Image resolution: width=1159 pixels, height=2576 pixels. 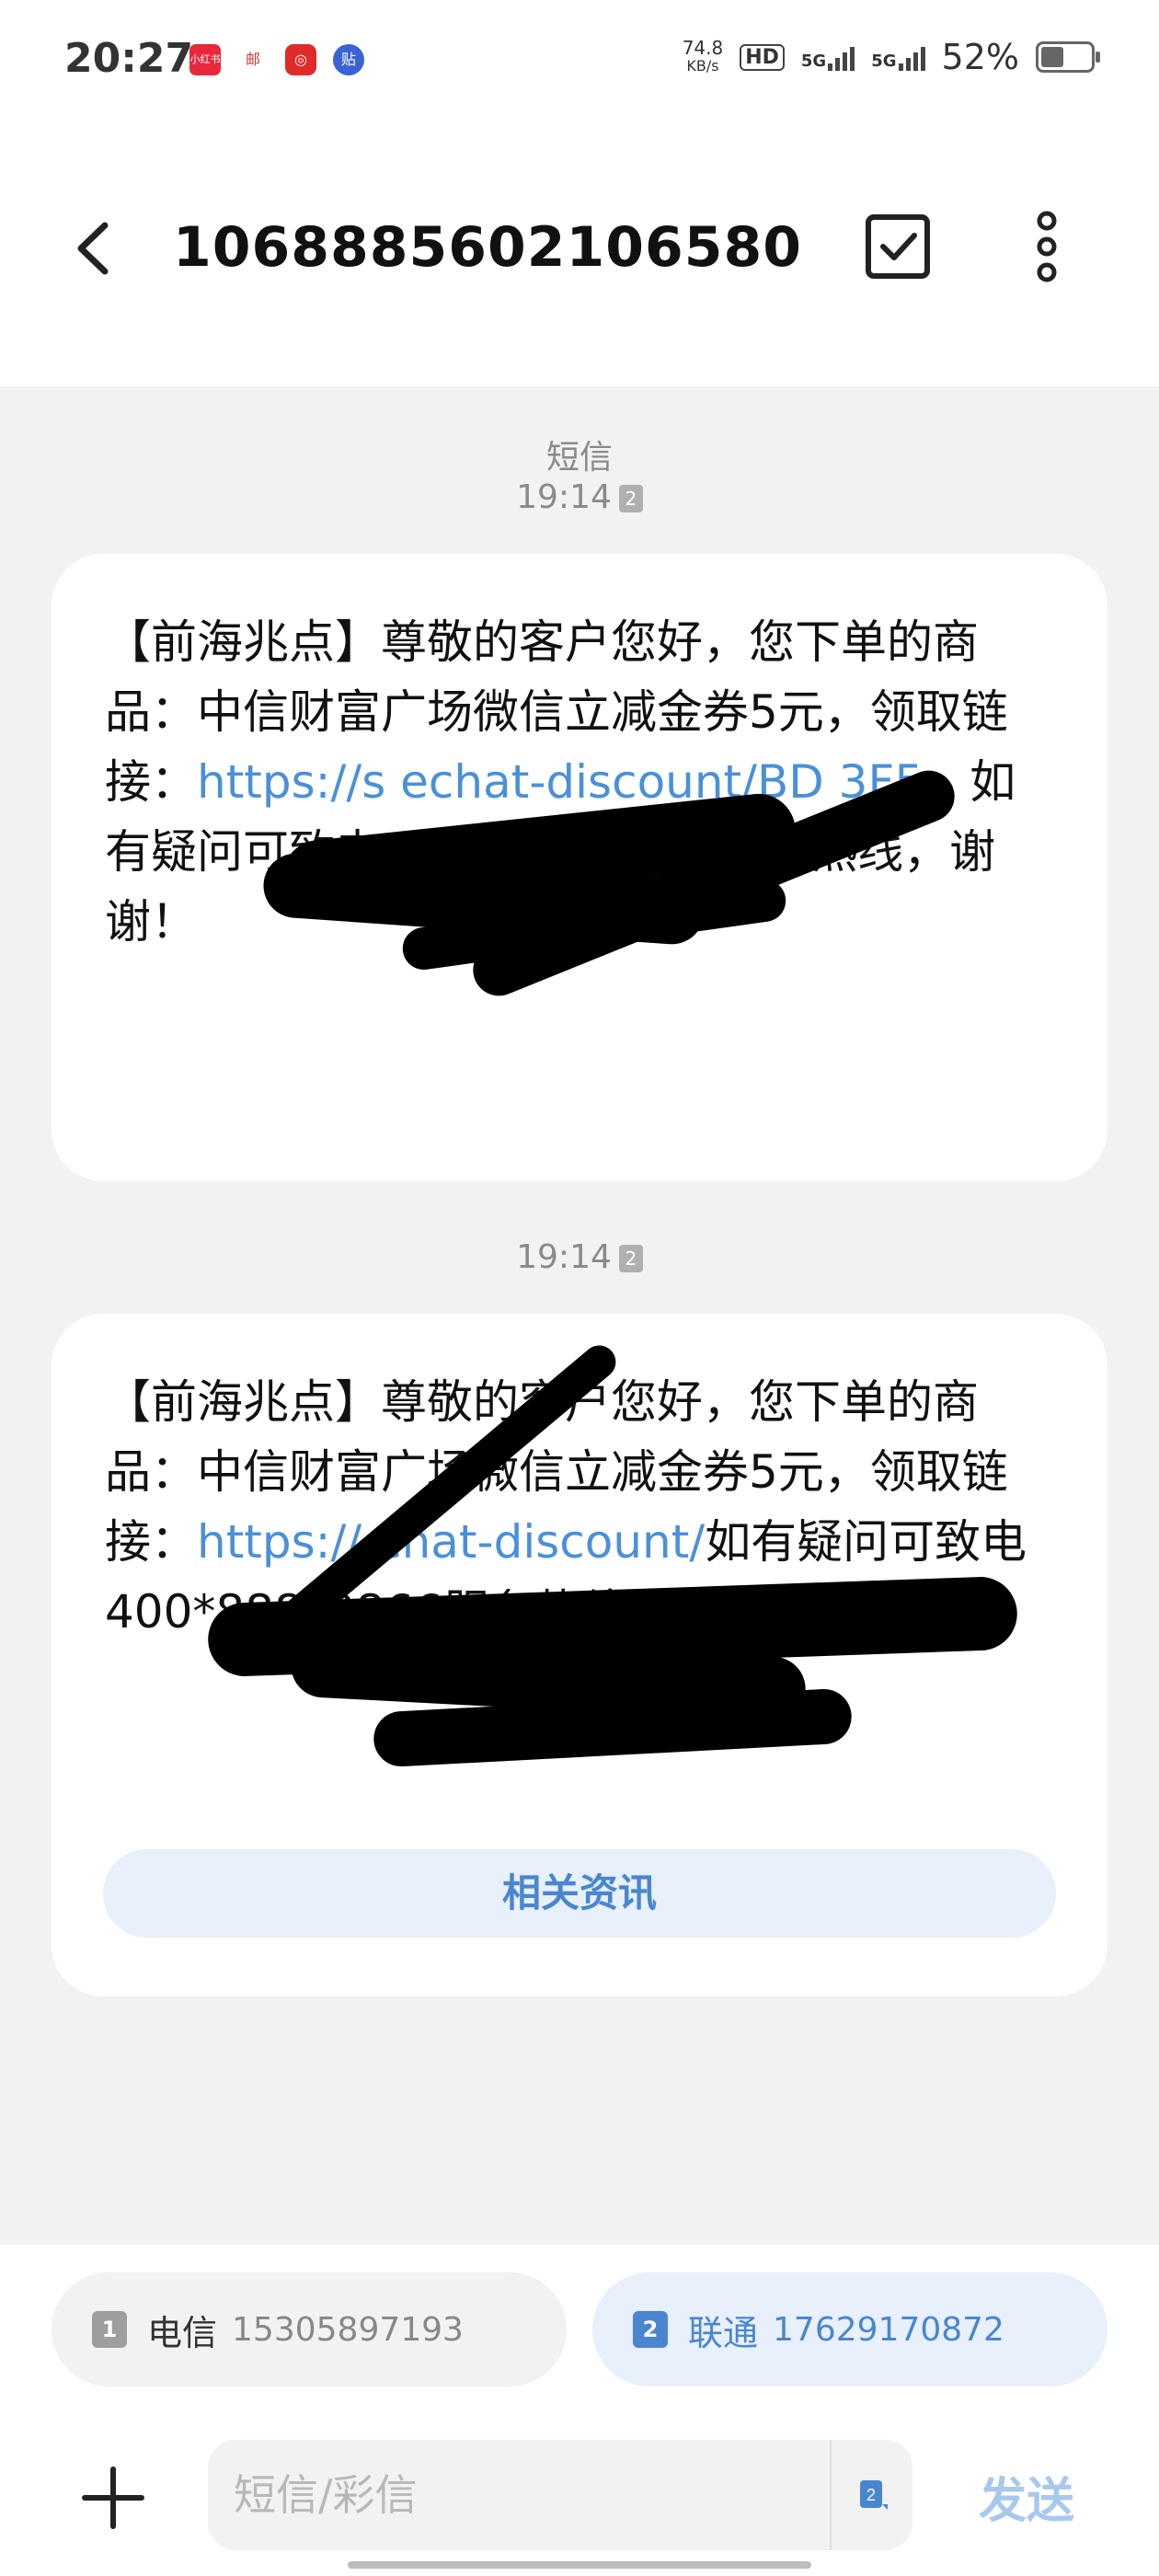 What do you see at coordinates (703, 56) in the screenshot?
I see `network-speed: 74.8 KB/s` at bounding box center [703, 56].